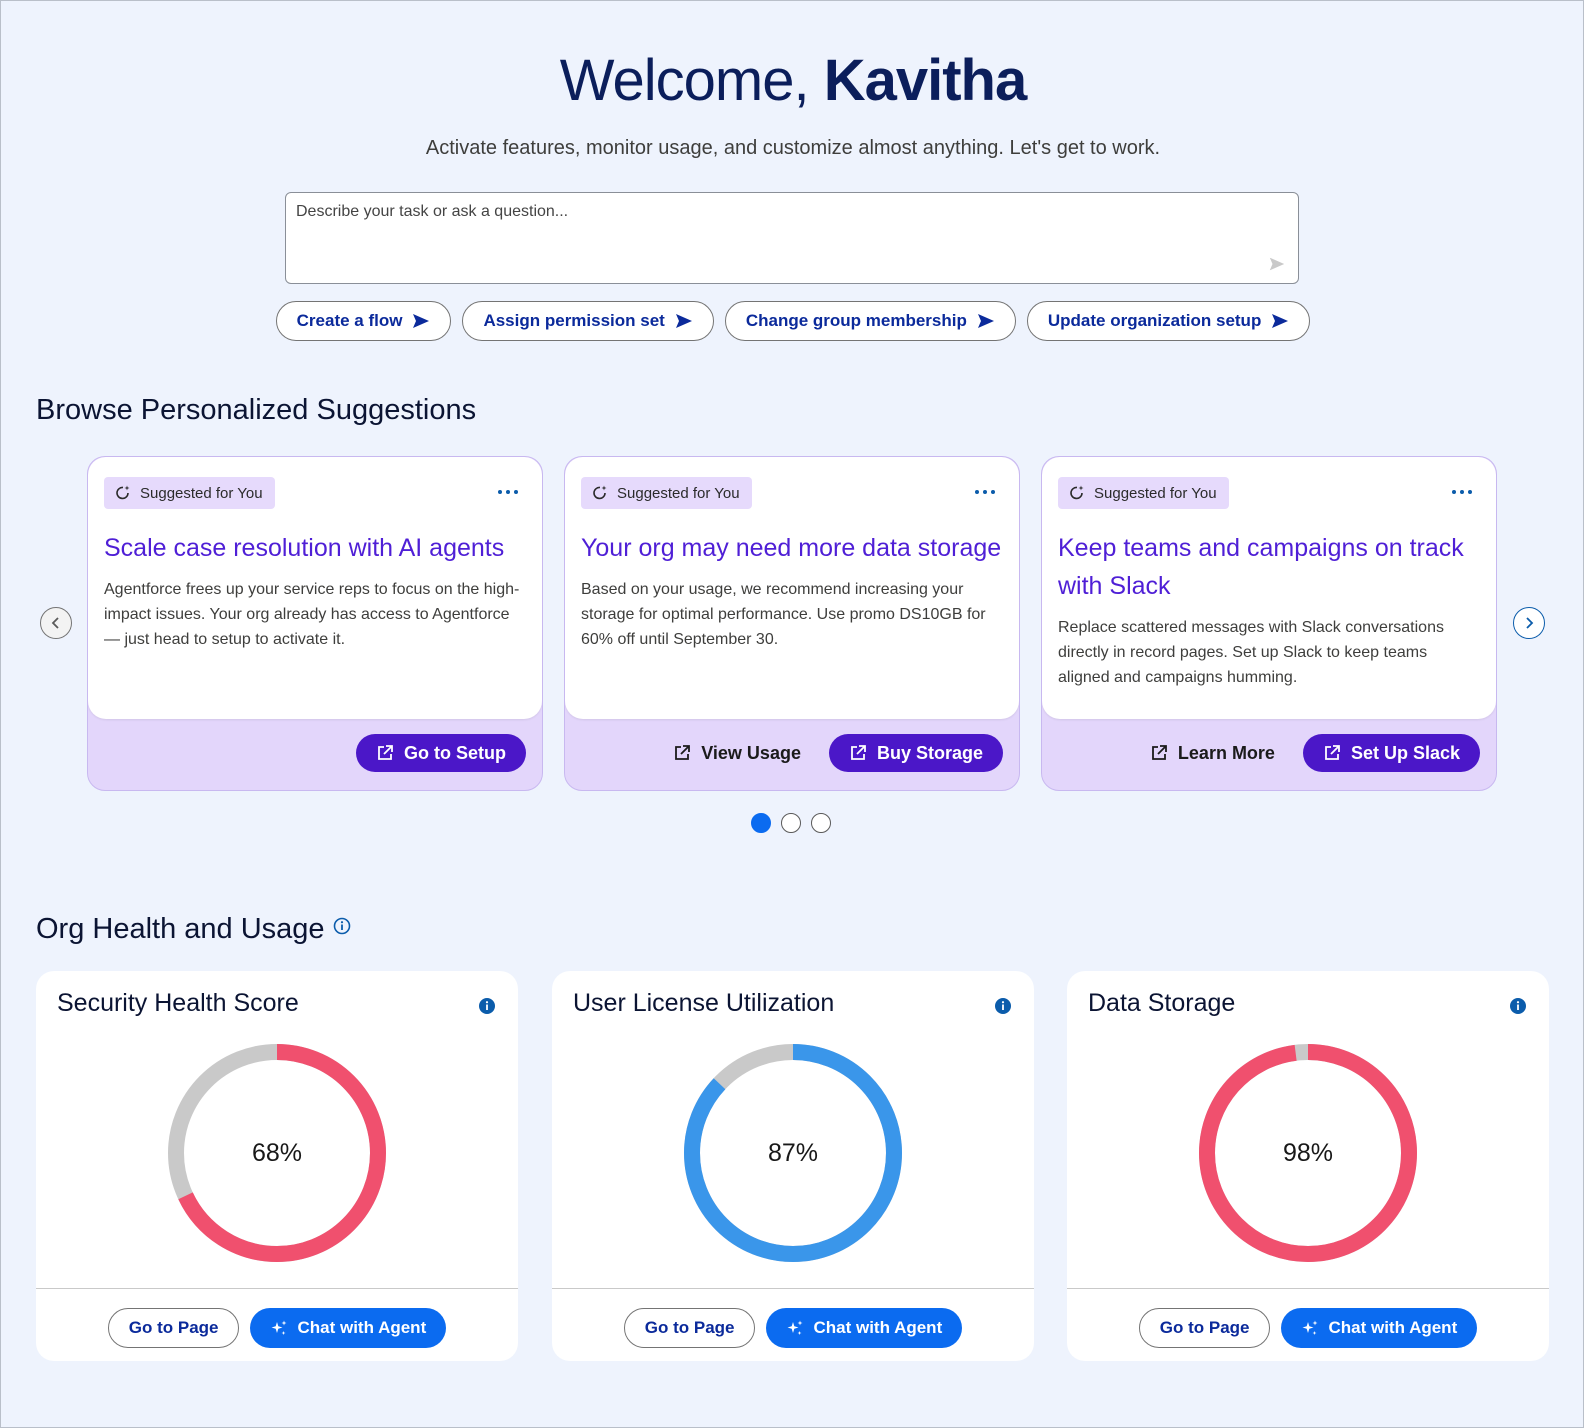  I want to click on carousel-pagination, so click(791, 823).